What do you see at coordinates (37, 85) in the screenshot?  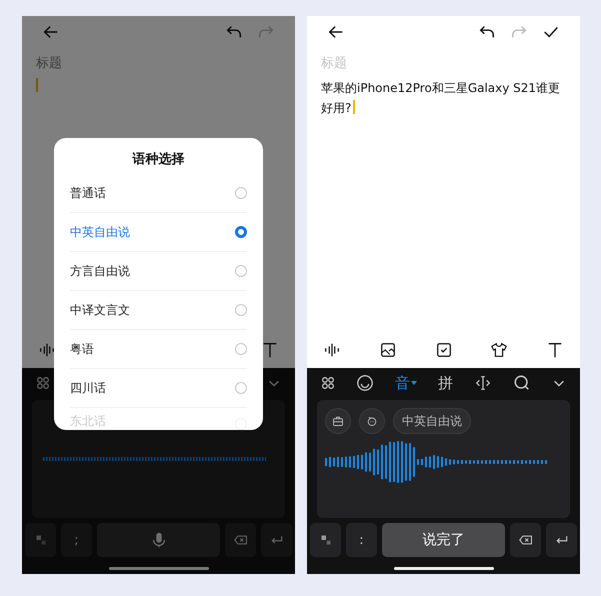 I see `text-cursor` at bounding box center [37, 85].